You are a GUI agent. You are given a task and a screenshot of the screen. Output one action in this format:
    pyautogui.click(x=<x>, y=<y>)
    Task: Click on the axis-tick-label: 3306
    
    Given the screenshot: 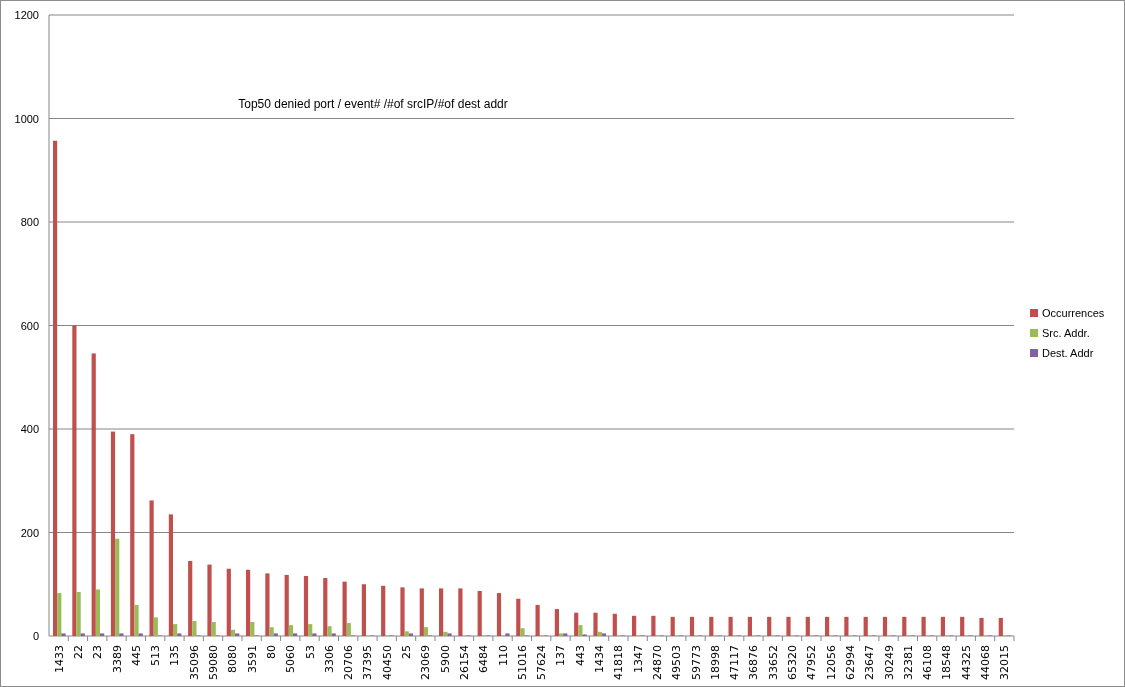 What is the action you would take?
    pyautogui.click(x=329, y=659)
    